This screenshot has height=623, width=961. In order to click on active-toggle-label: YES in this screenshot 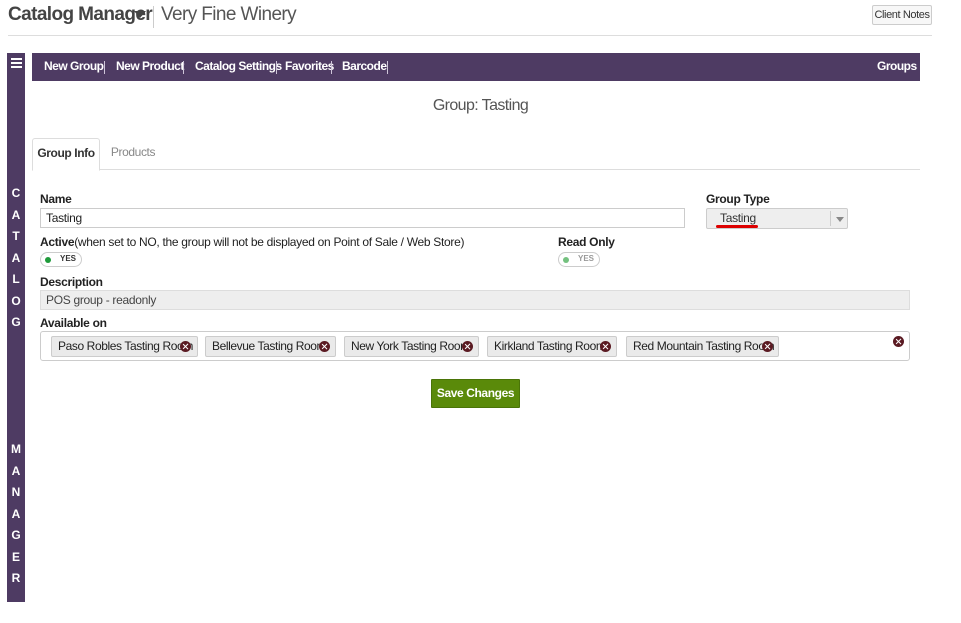, I will do `click(68, 258)`.